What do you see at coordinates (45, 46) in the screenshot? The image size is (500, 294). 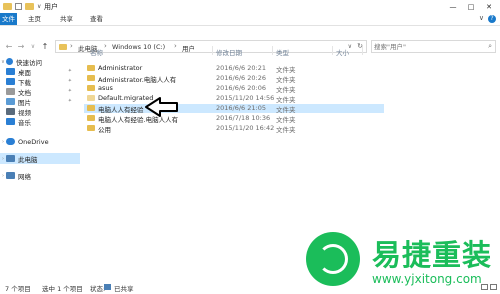 I see `up-button: ↑` at bounding box center [45, 46].